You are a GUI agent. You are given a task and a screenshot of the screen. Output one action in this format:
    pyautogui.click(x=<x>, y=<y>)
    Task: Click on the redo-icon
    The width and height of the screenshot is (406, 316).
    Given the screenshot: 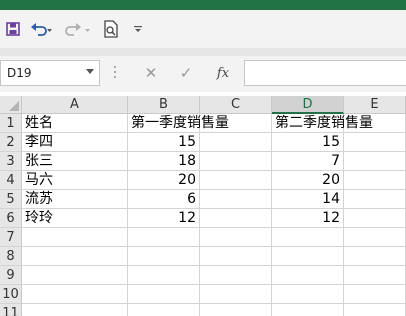 What is the action you would take?
    pyautogui.click(x=77, y=29)
    